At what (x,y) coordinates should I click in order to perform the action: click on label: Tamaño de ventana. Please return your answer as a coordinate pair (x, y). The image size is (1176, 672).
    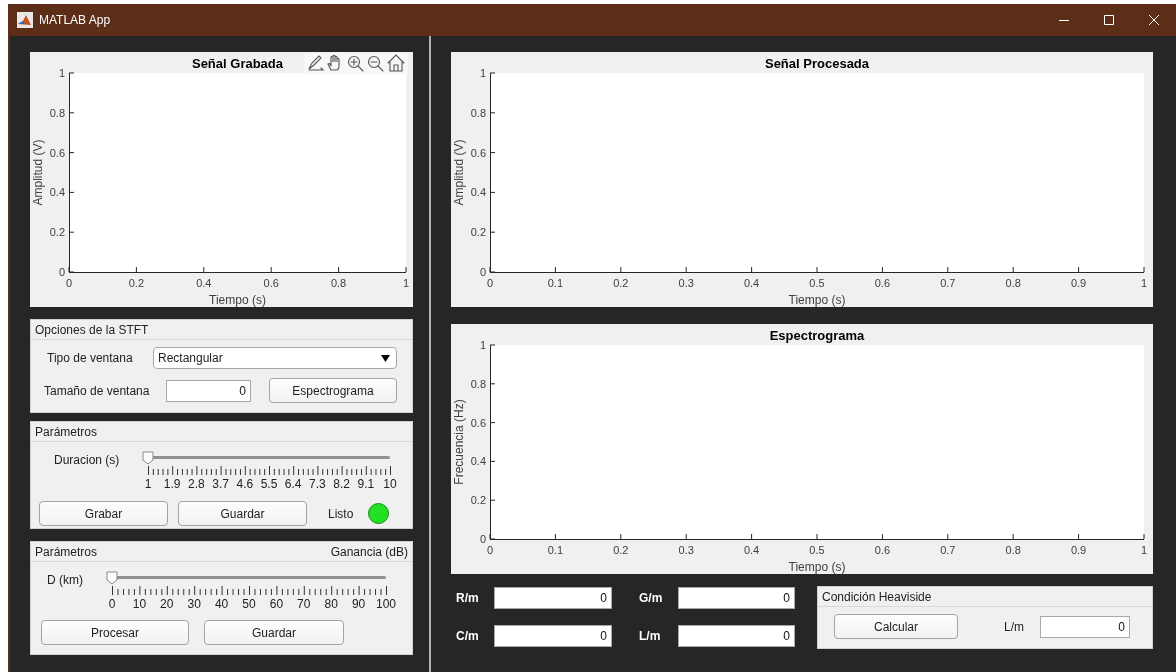
    Looking at the image, I should click on (97, 390).